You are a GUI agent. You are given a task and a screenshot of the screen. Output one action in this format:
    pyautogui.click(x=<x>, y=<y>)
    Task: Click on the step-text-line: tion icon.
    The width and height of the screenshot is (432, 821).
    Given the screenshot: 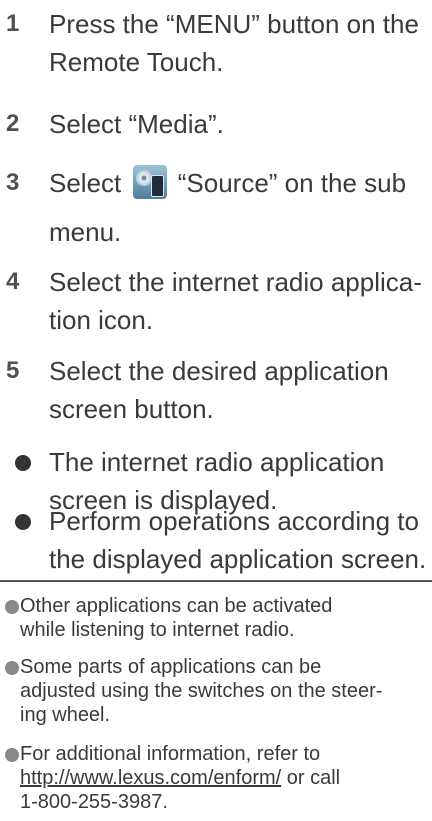 What is the action you would take?
    pyautogui.click(x=101, y=320)
    